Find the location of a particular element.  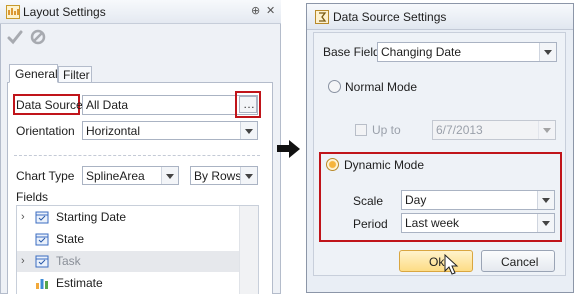

period-label: Period is located at coordinates (370, 224).